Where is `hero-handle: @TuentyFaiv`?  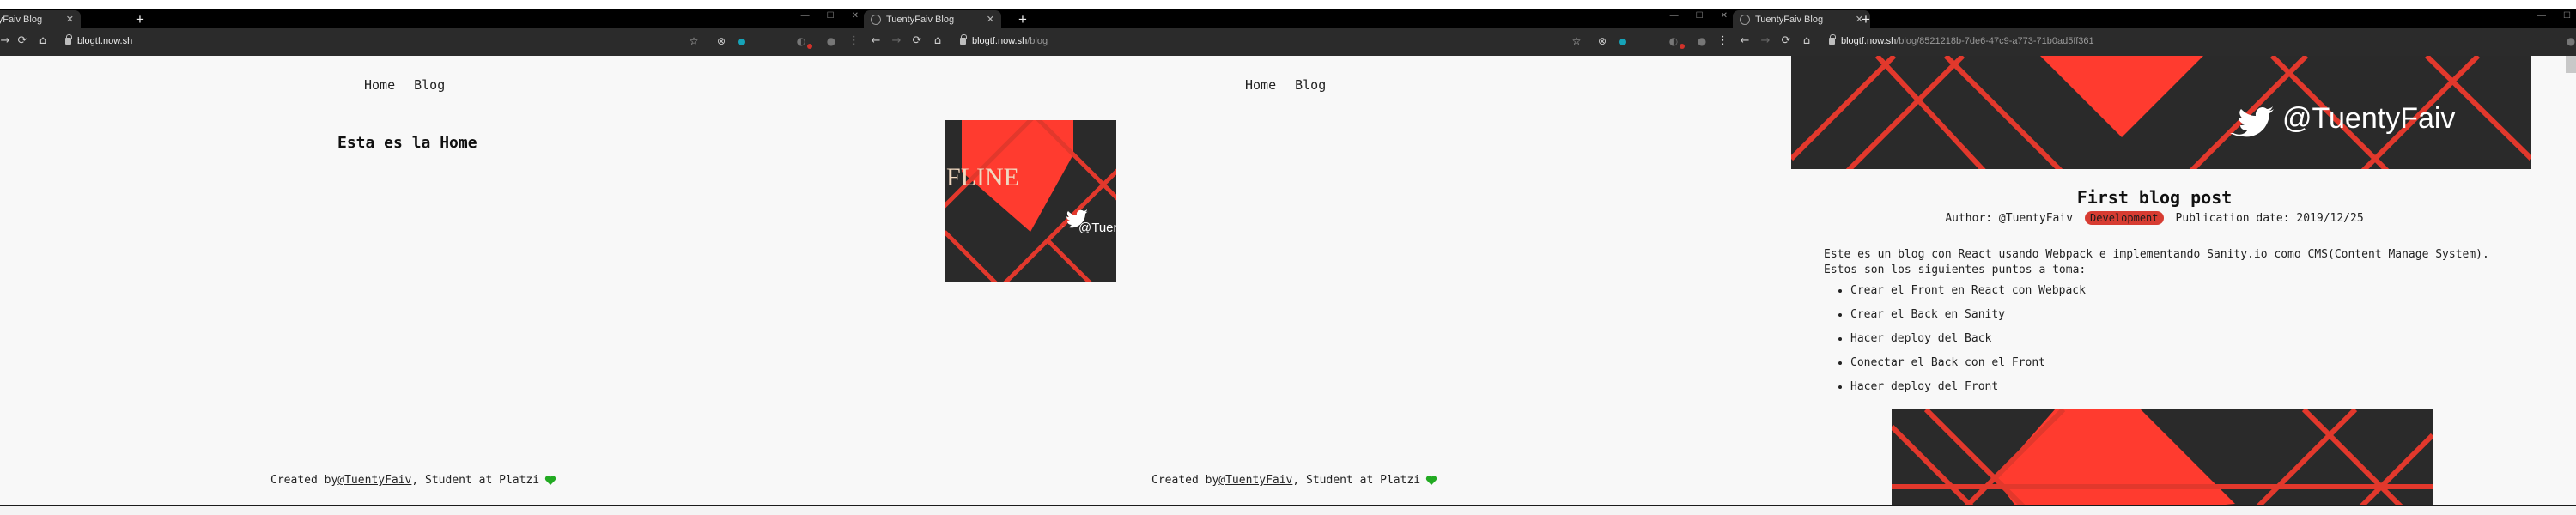 hero-handle: @TuentyFaiv is located at coordinates (2368, 118).